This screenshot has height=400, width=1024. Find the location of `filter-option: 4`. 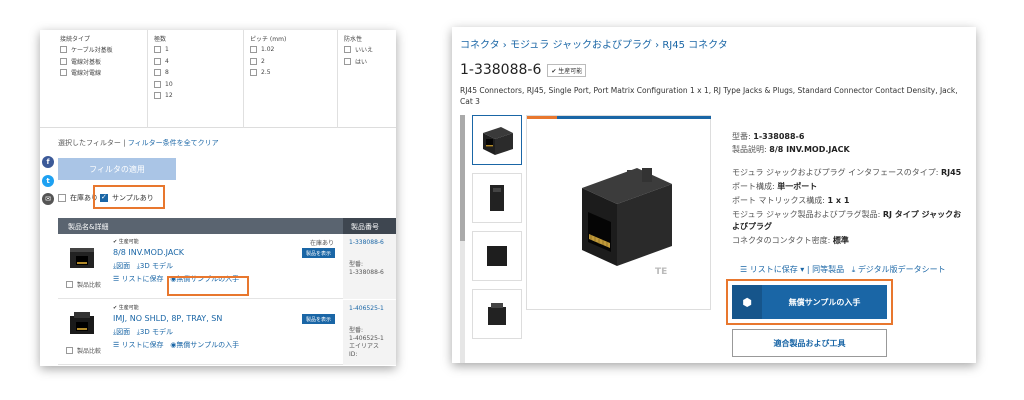

filter-option: 4 is located at coordinates (195, 62).